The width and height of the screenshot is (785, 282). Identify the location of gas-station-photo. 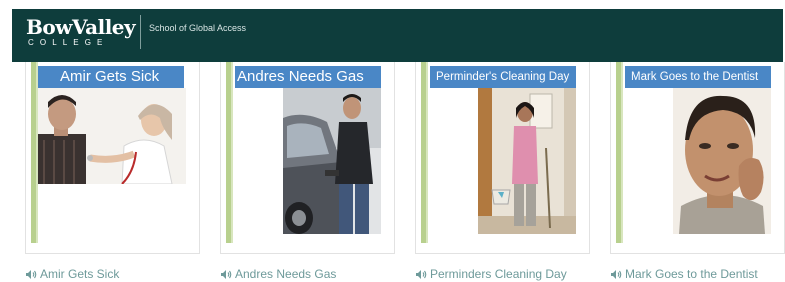
(332, 161).